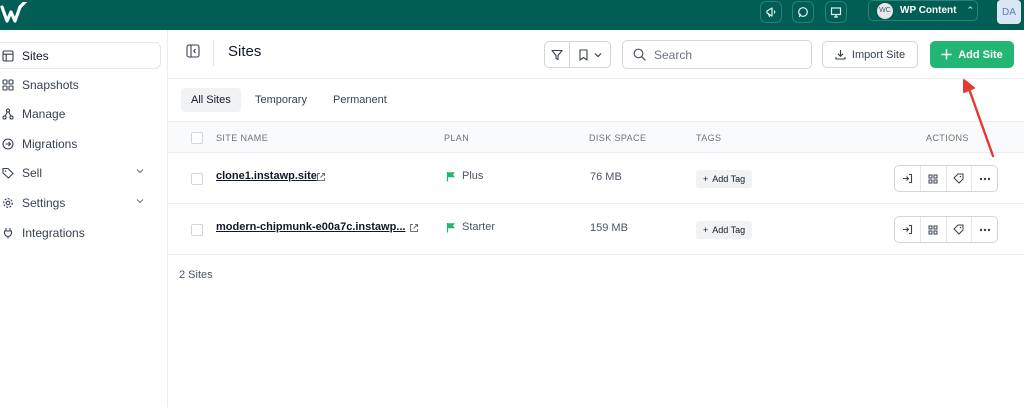 The width and height of the screenshot is (1024, 407). I want to click on import-site-button: Import Site, so click(870, 54).